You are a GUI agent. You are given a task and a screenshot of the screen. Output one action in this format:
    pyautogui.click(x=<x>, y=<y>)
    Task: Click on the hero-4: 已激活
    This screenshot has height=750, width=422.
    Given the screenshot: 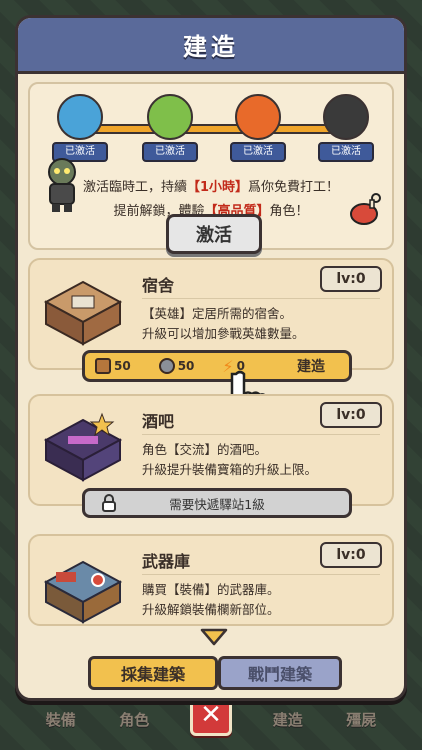 What is the action you would take?
    pyautogui.click(x=346, y=130)
    